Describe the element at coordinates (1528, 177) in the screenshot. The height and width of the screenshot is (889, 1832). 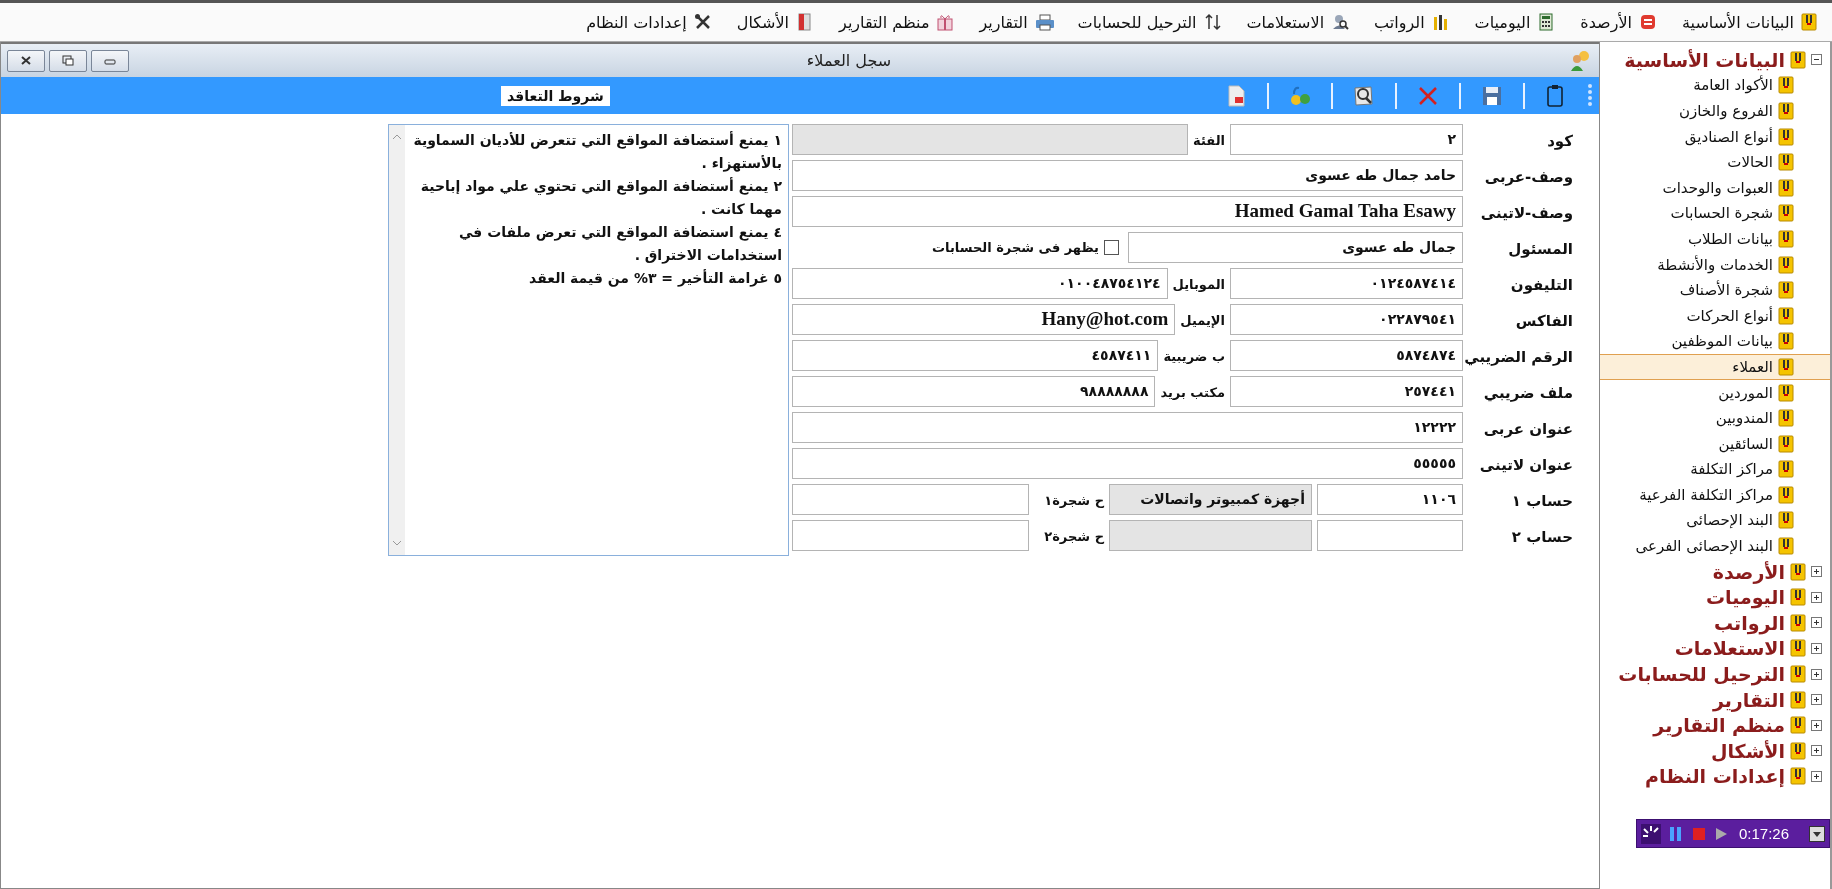
I see `field-label: وصف-عربى` at that location.